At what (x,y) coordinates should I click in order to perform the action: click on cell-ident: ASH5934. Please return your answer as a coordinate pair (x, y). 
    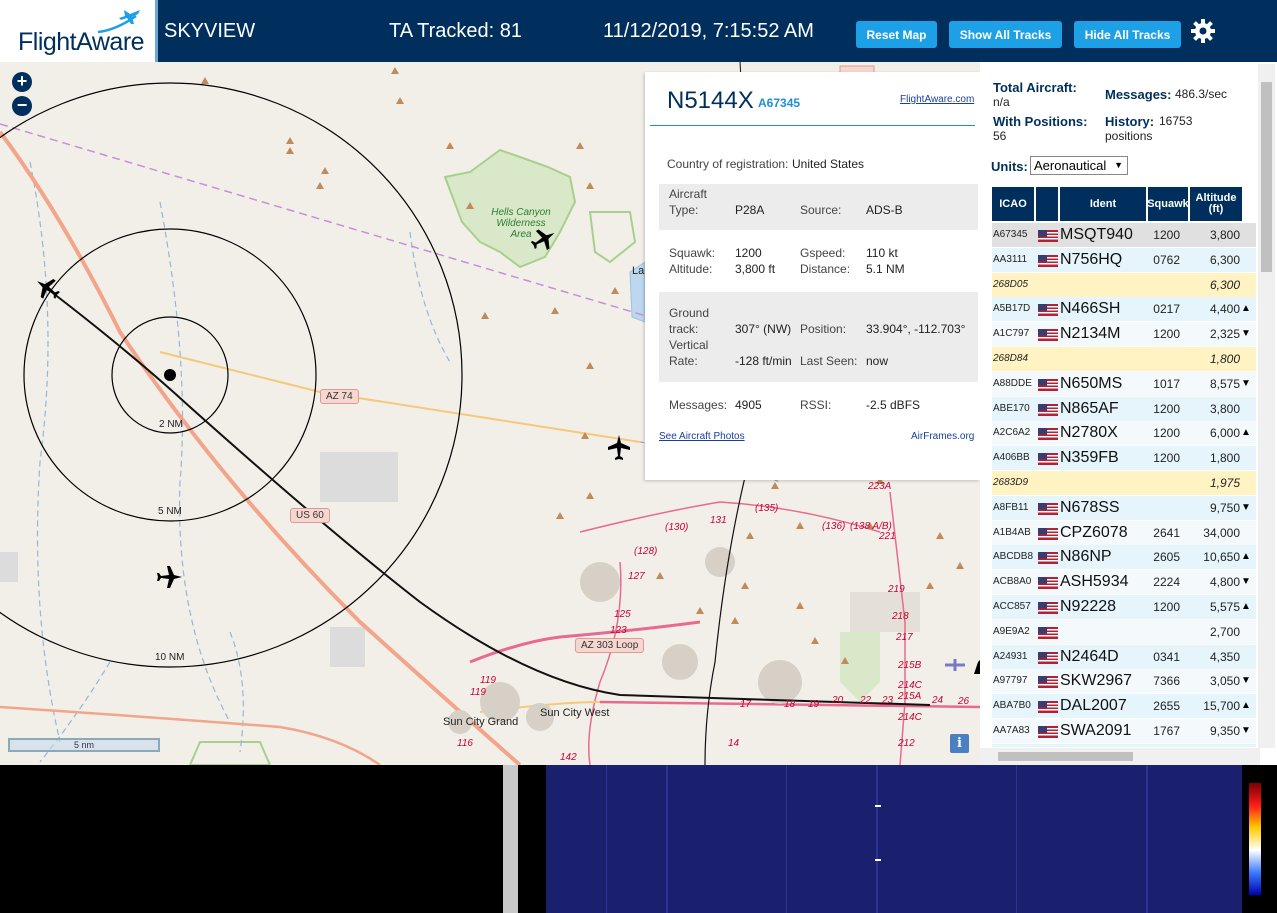
    Looking at the image, I should click on (1094, 582).